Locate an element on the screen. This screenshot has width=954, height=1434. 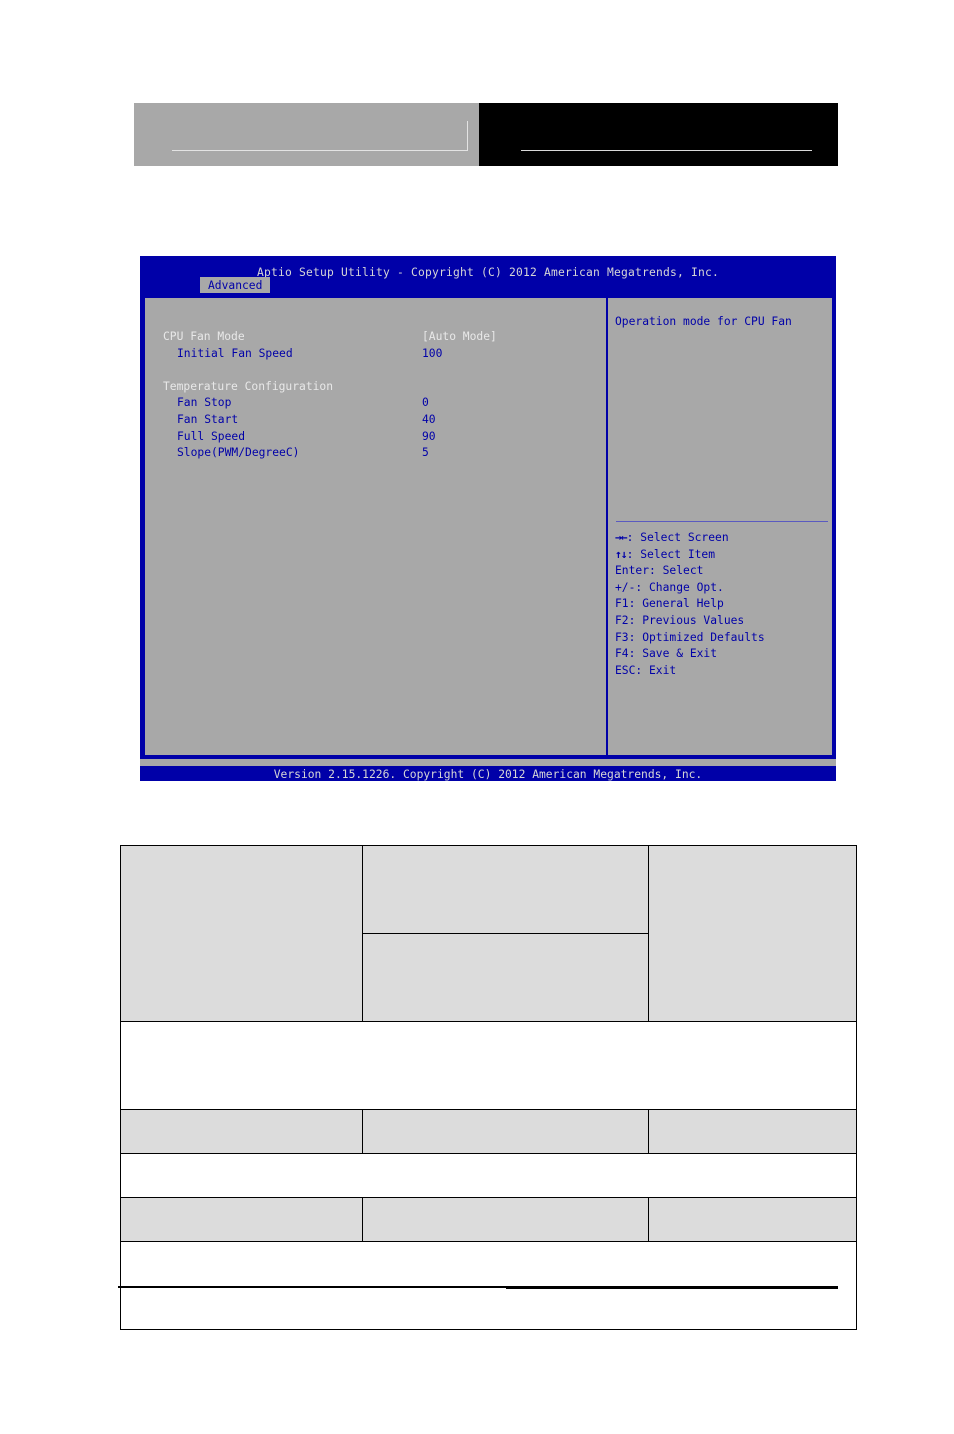
page-header-left-tick is located at coordinates (467, 136).